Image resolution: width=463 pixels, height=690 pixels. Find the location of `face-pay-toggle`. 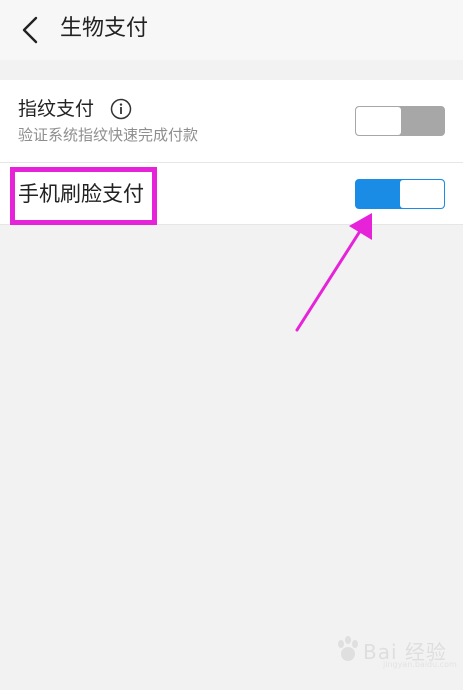

face-pay-toggle is located at coordinates (400, 194).